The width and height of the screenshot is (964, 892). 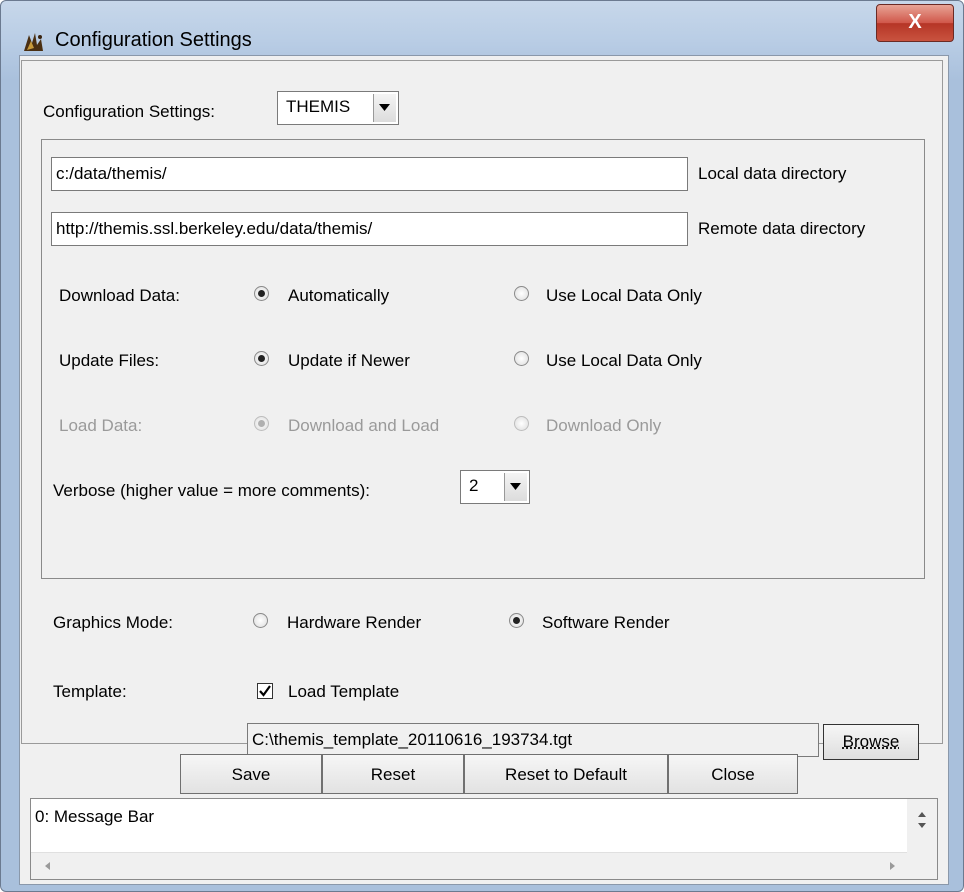 I want to click on verbose-value: 2, so click(x=474, y=485).